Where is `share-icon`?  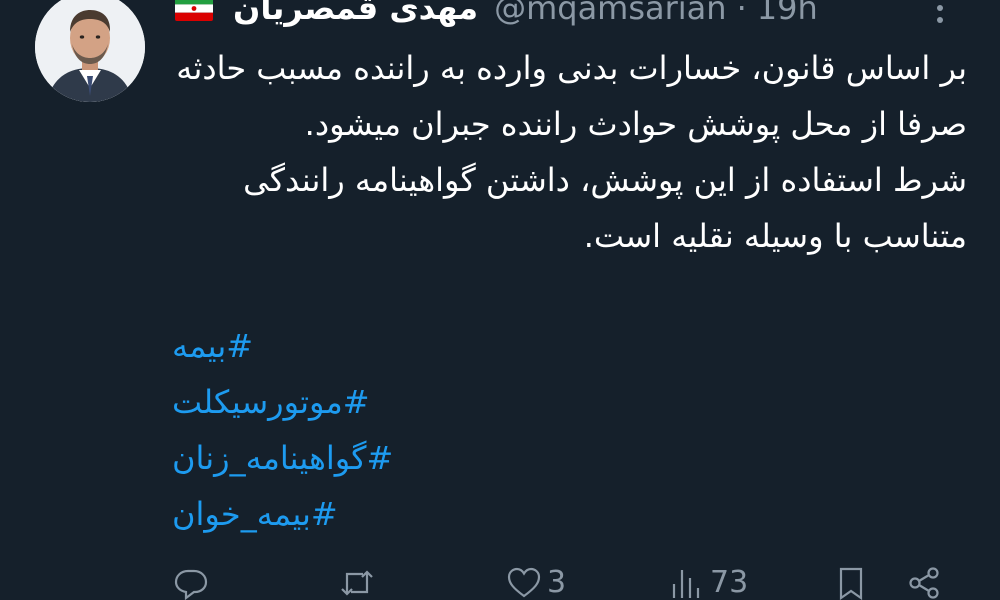
share-icon is located at coordinates (924, 582).